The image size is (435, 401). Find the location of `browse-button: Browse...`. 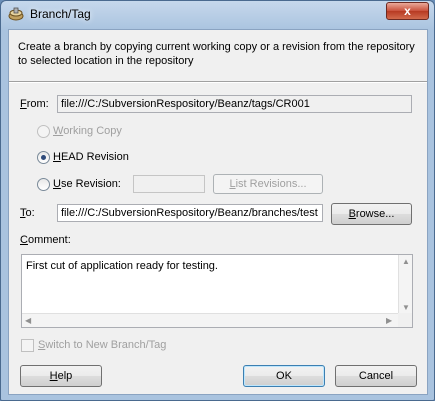

browse-button: Browse... is located at coordinates (371, 214).